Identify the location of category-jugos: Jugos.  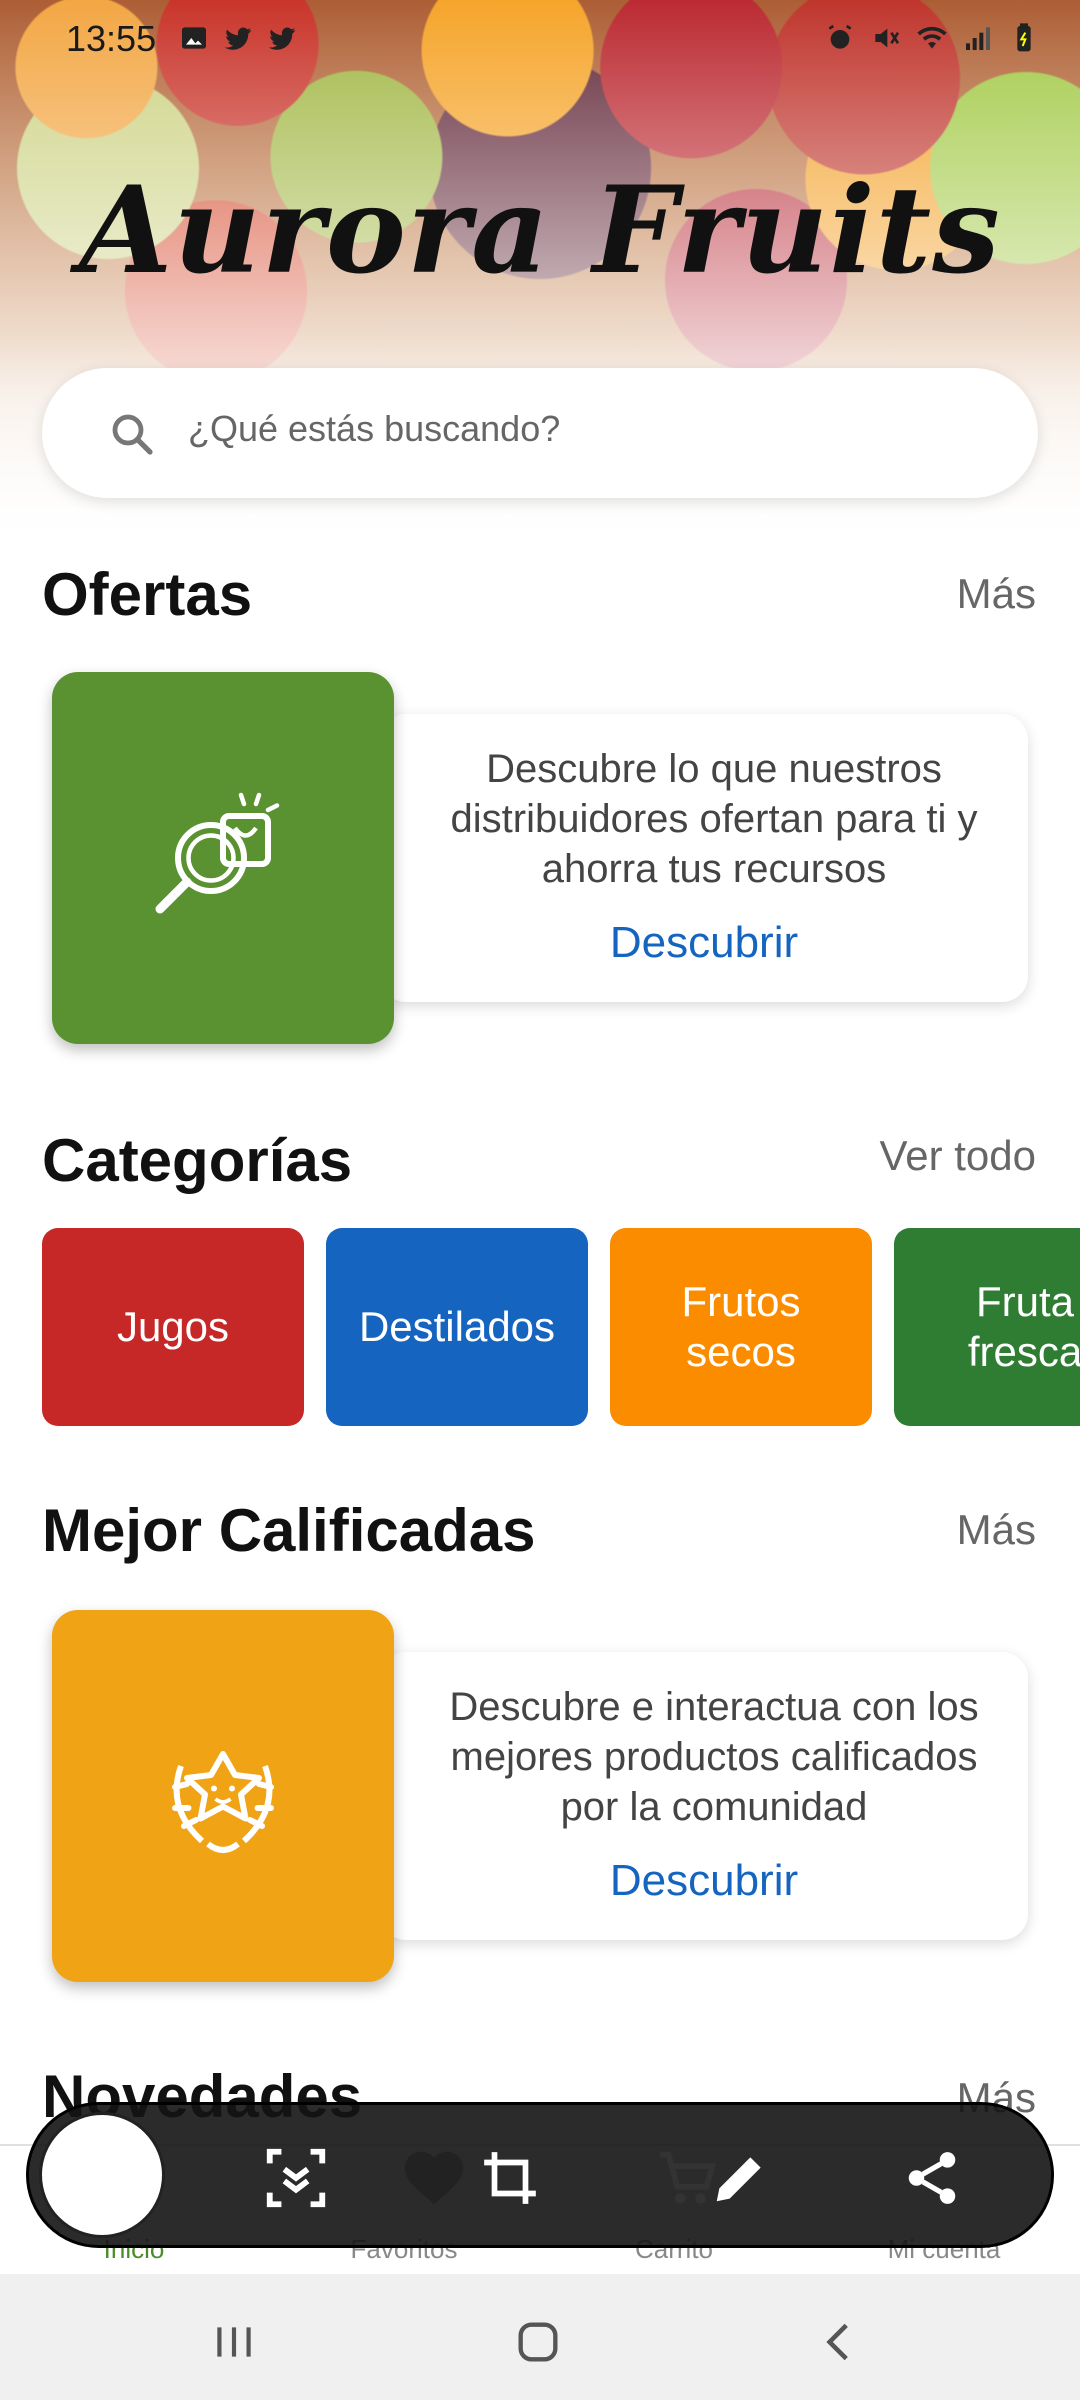
(173, 1327).